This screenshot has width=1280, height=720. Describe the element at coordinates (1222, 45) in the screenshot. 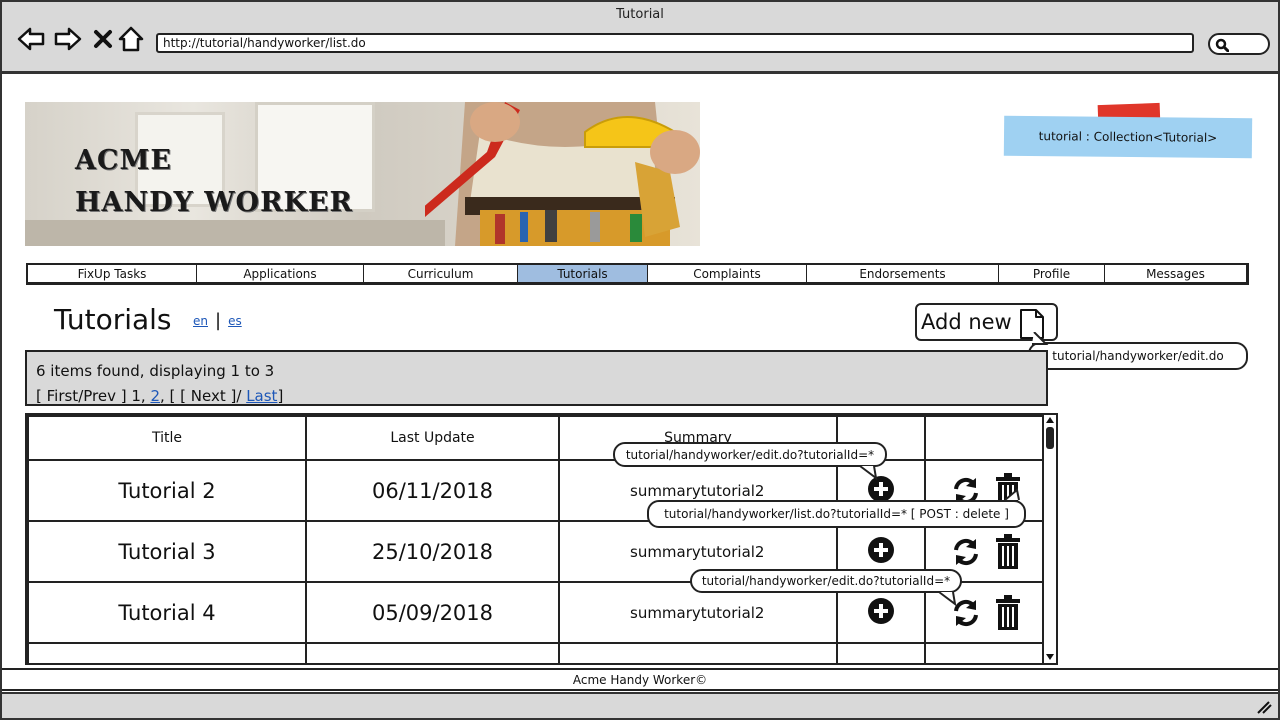

I see `search-icon` at that location.